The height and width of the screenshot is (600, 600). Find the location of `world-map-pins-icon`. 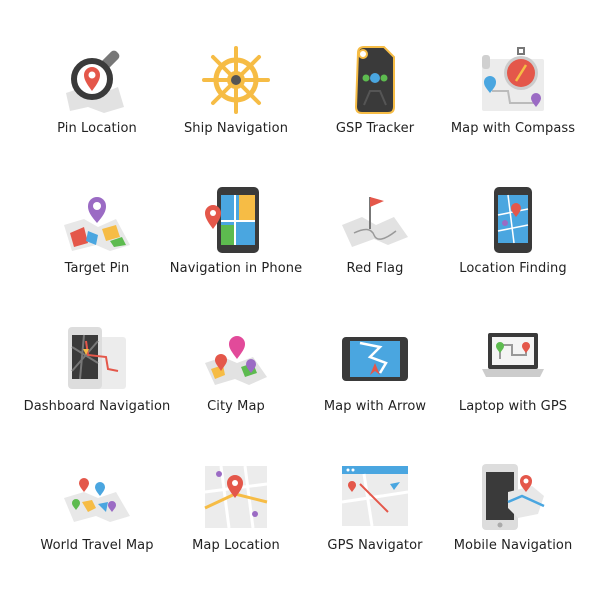

world-map-pins-icon is located at coordinates (97, 500).